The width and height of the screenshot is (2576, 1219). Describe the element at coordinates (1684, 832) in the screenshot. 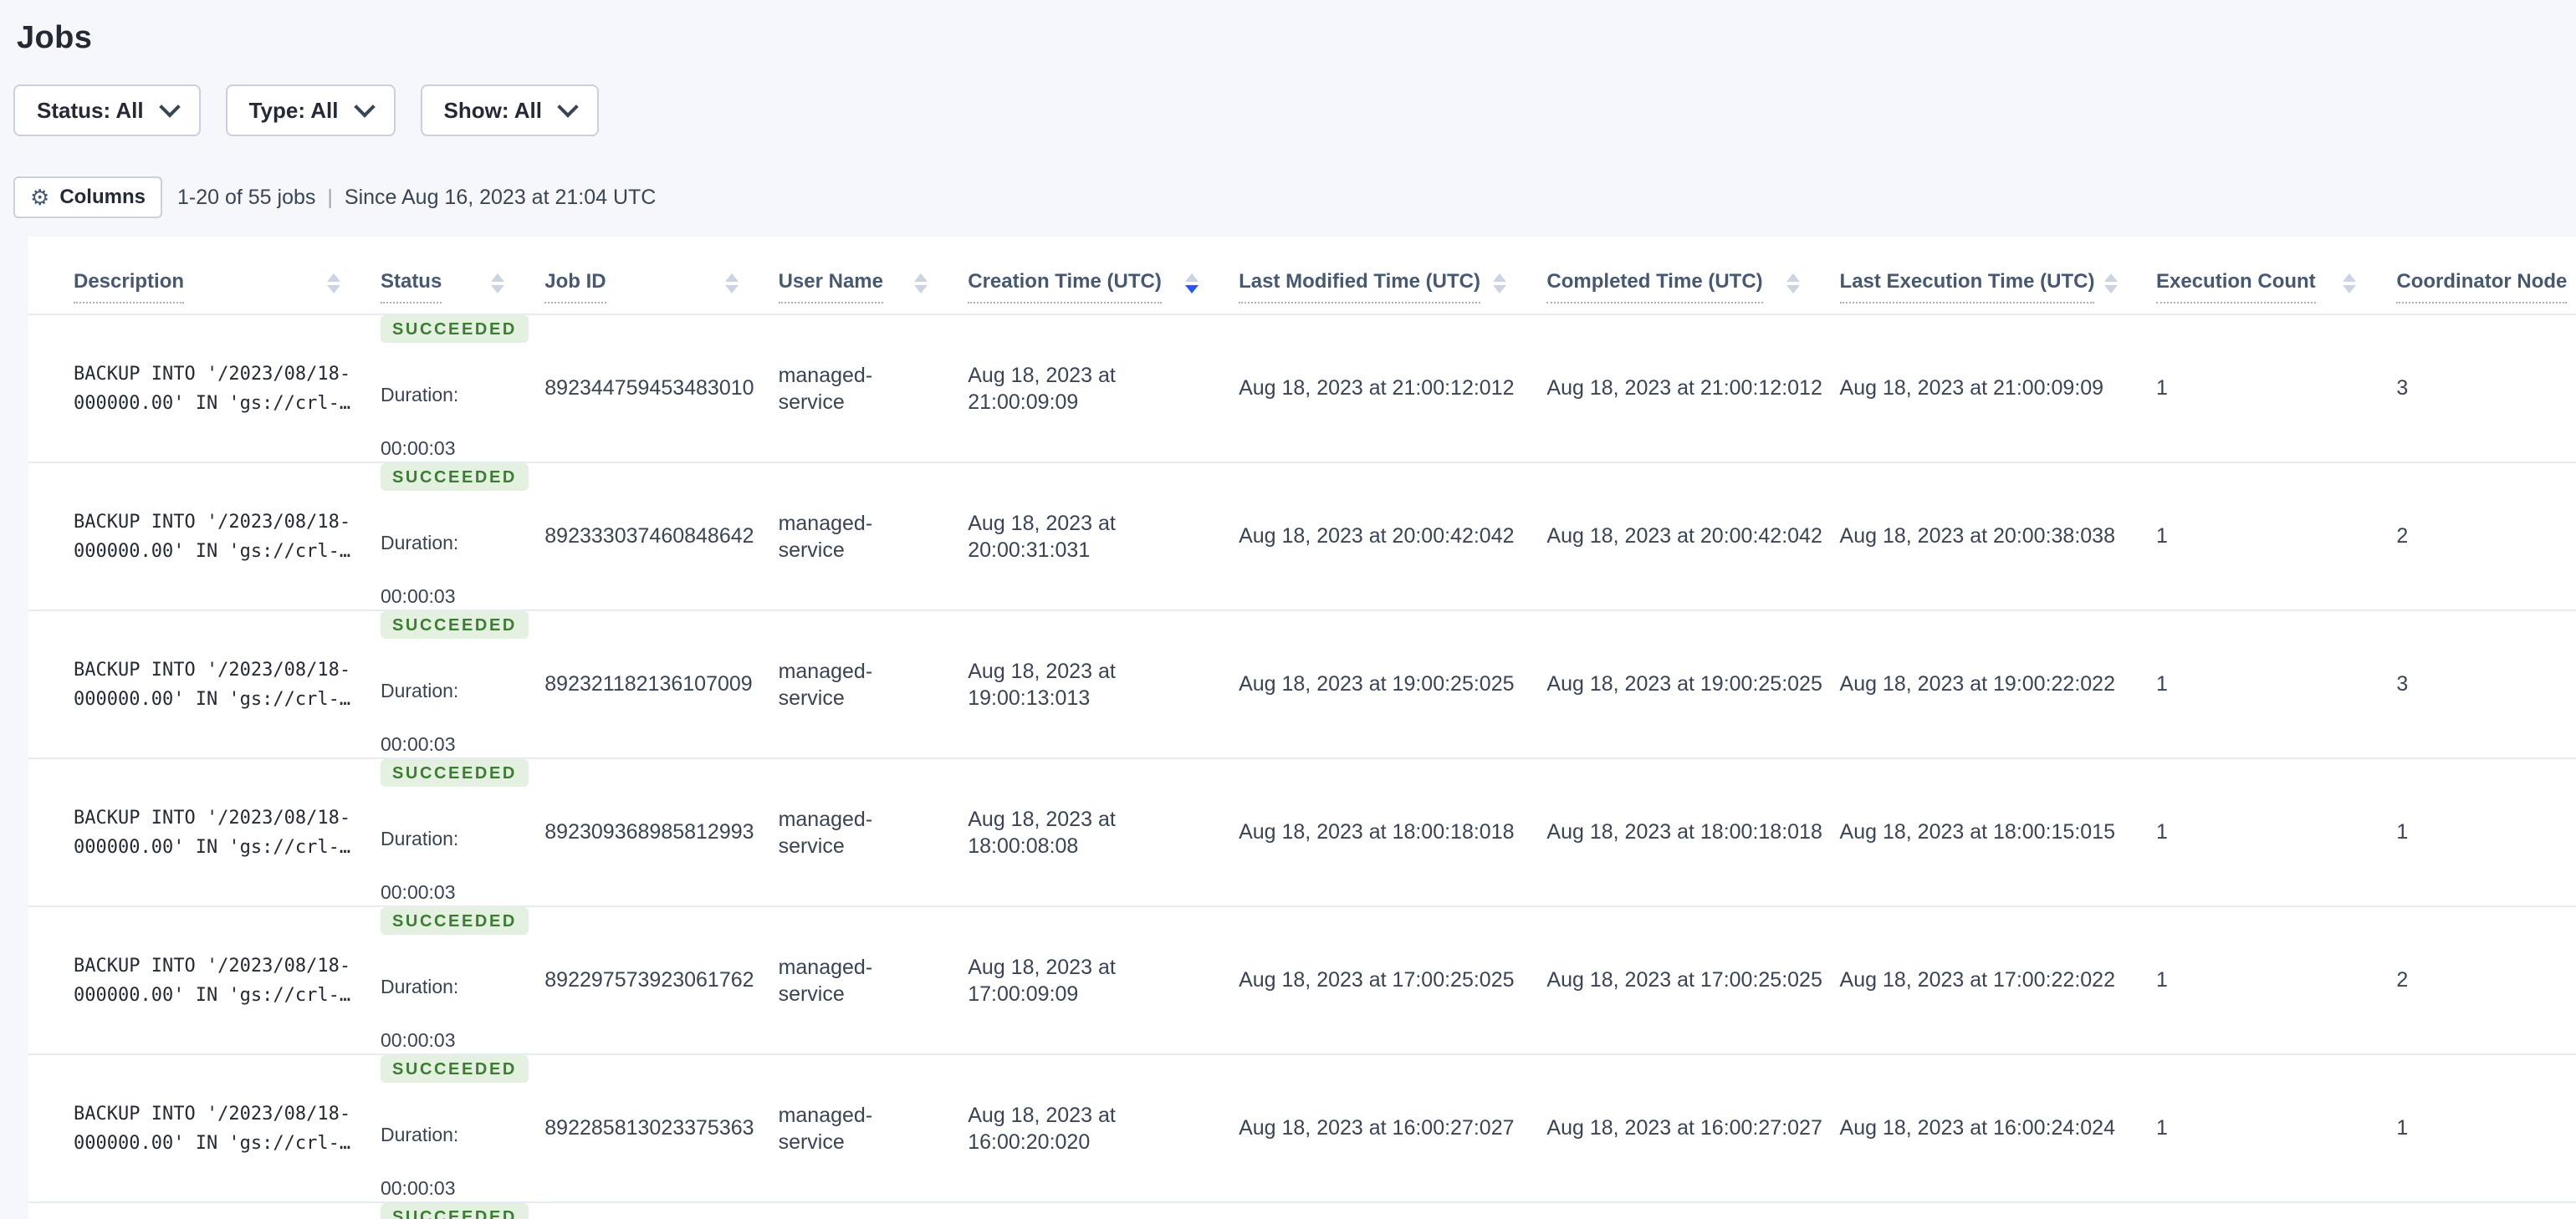

I see `completed-time: Aug 18, 2023 at 18:00:18:018` at that location.